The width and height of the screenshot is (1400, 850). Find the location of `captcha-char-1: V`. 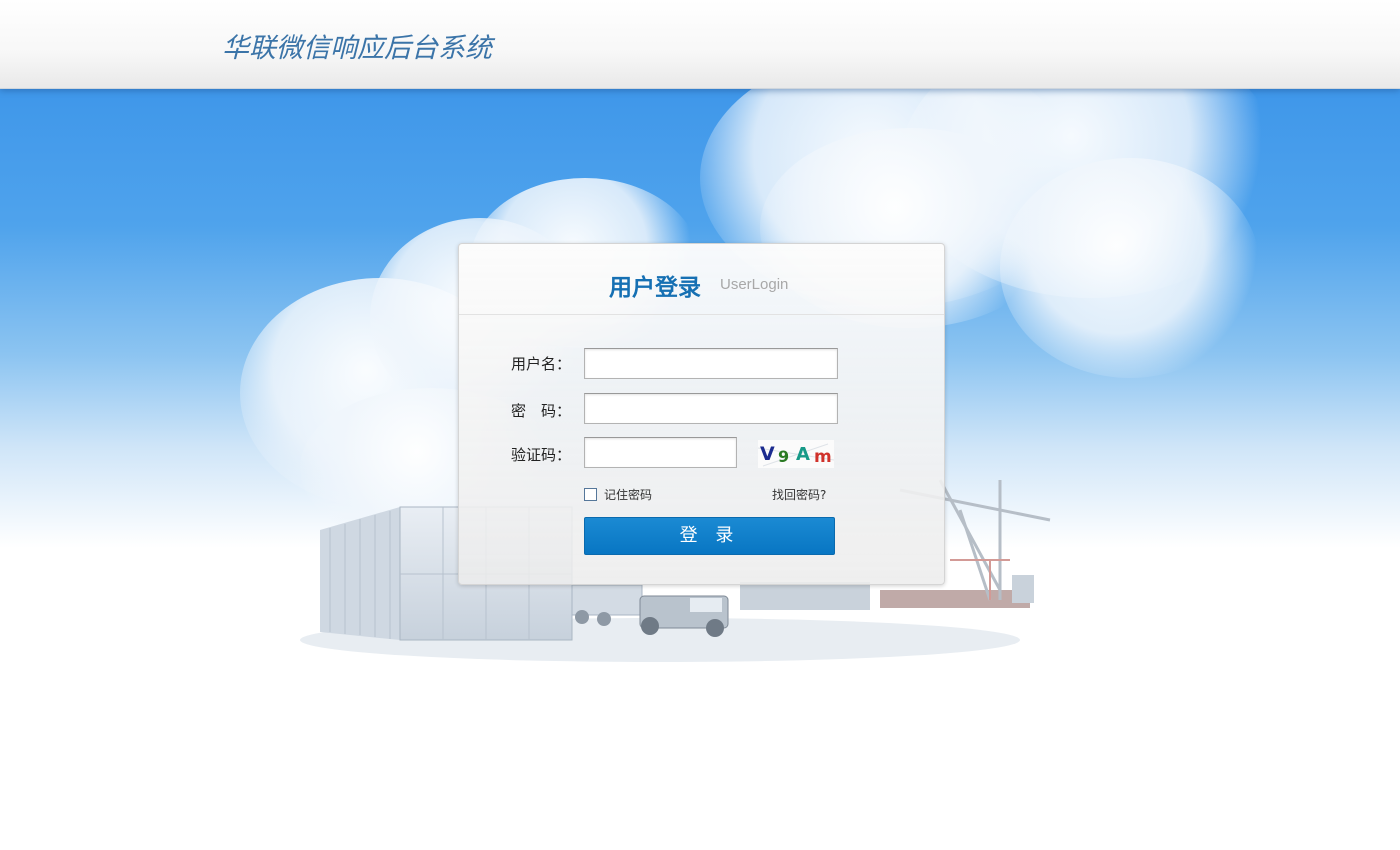

captcha-char-1: V is located at coordinates (767, 454).